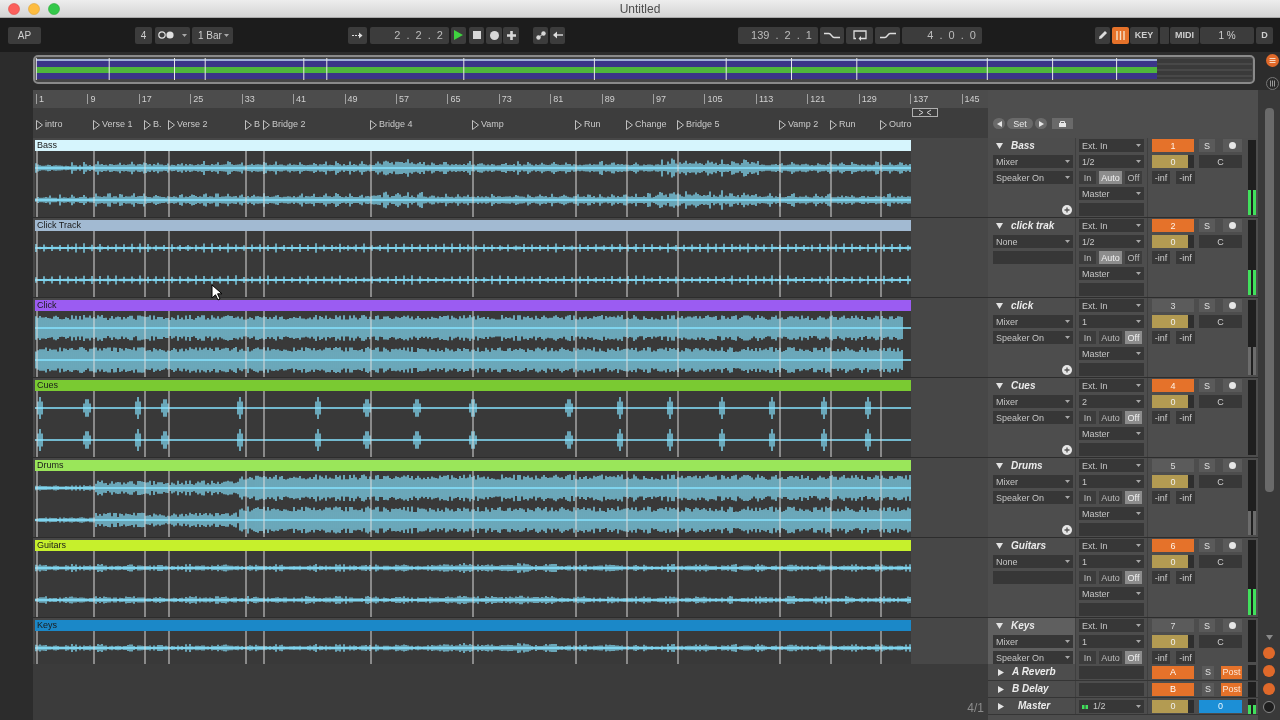 The width and height of the screenshot is (1280, 720). Describe the element at coordinates (1120, 35) in the screenshot. I see `computer-keyboard-button` at that location.